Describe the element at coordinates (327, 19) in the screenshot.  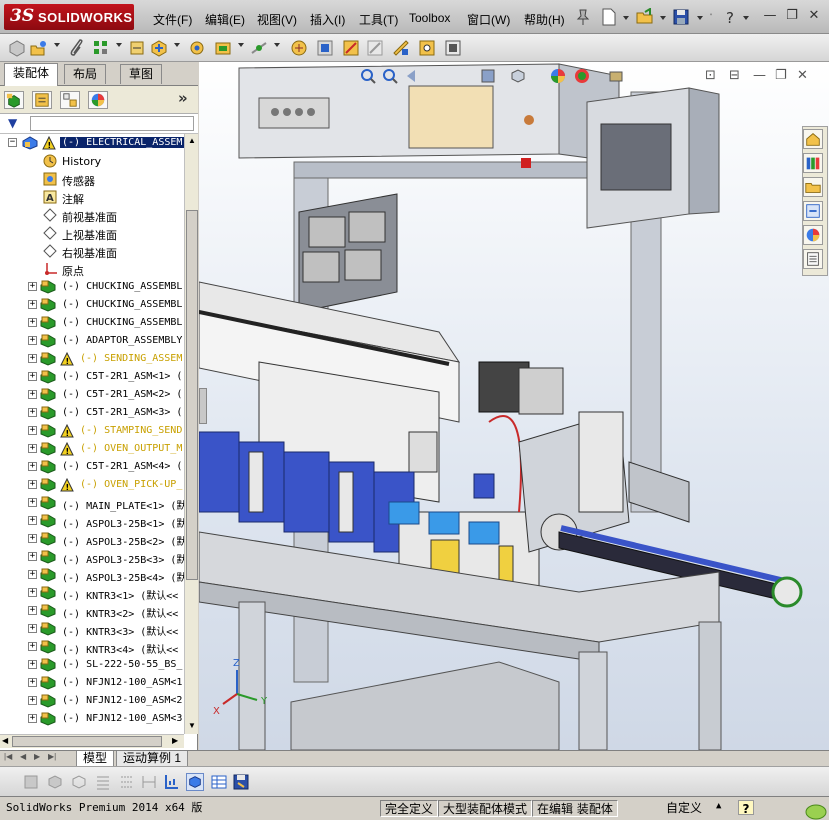
I see `menu-insert: 插入(I)` at that location.